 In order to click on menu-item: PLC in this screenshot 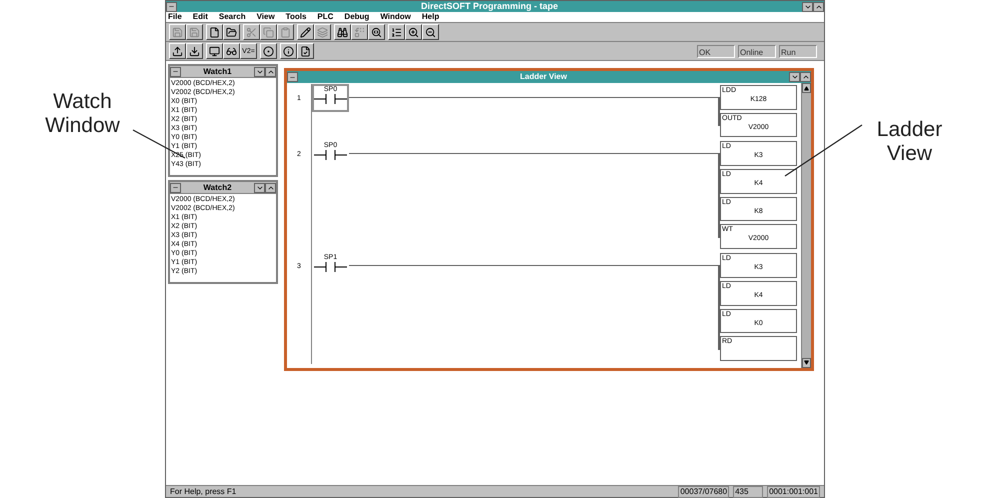, I will do `click(325, 17)`.